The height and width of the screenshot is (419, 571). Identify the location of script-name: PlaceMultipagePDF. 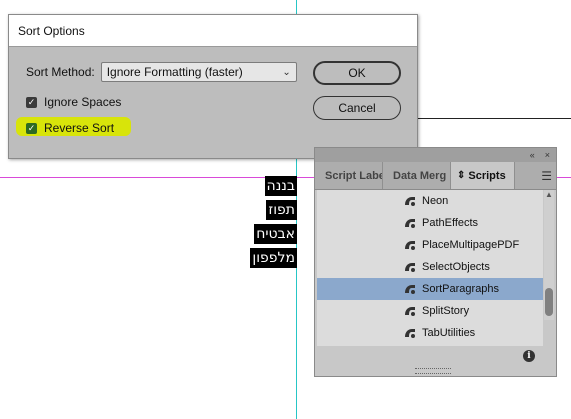
(471, 245).